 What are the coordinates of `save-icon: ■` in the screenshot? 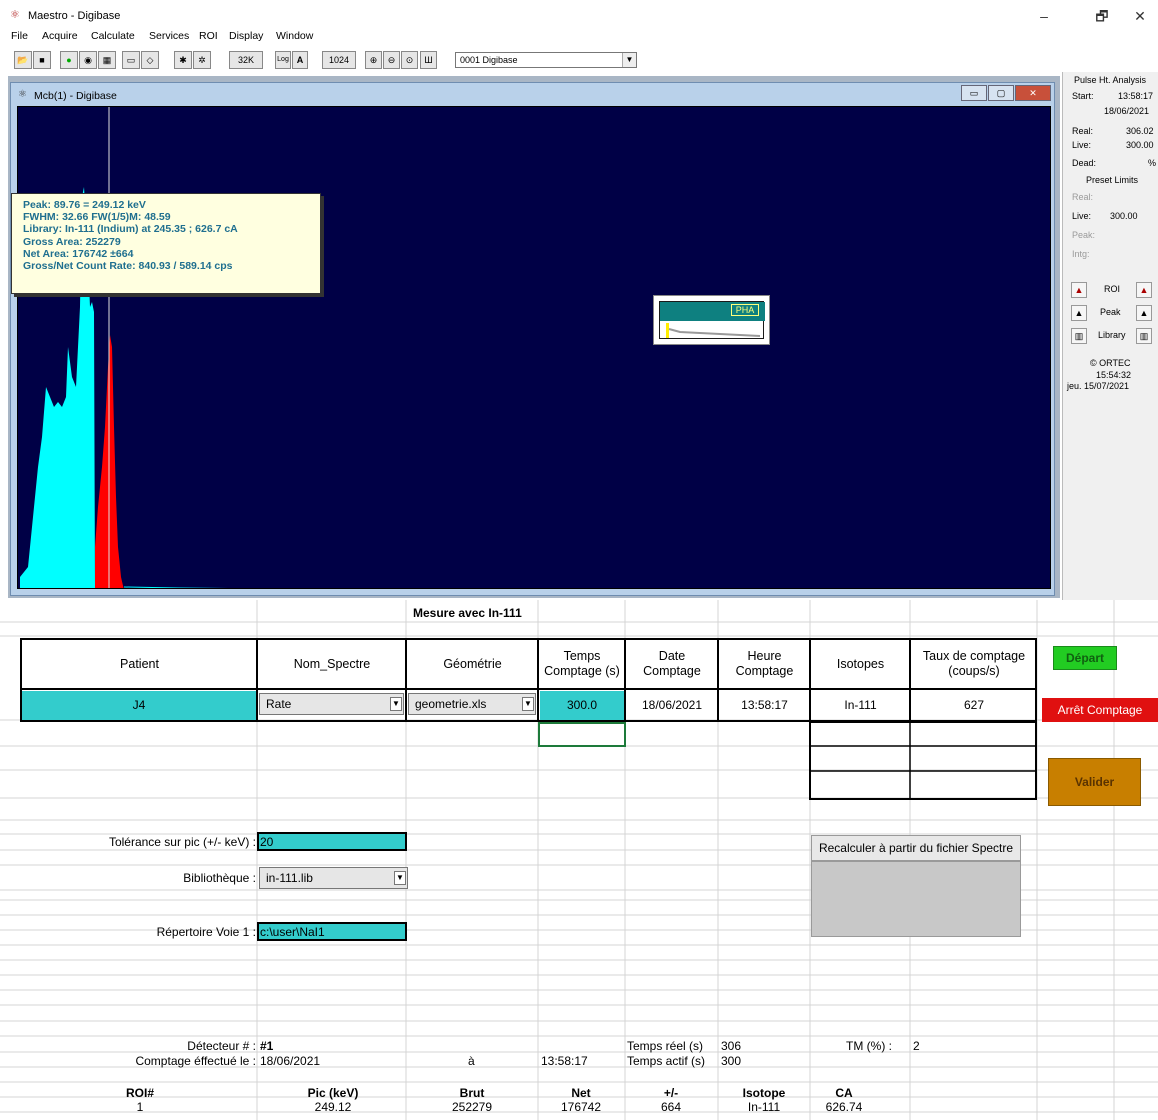 It's located at (42, 60).